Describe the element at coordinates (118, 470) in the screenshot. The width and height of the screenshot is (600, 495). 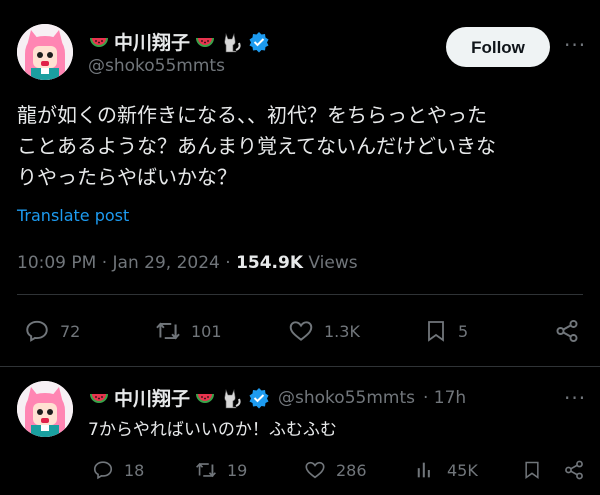
I see `reply-reply-action: 18` at that location.